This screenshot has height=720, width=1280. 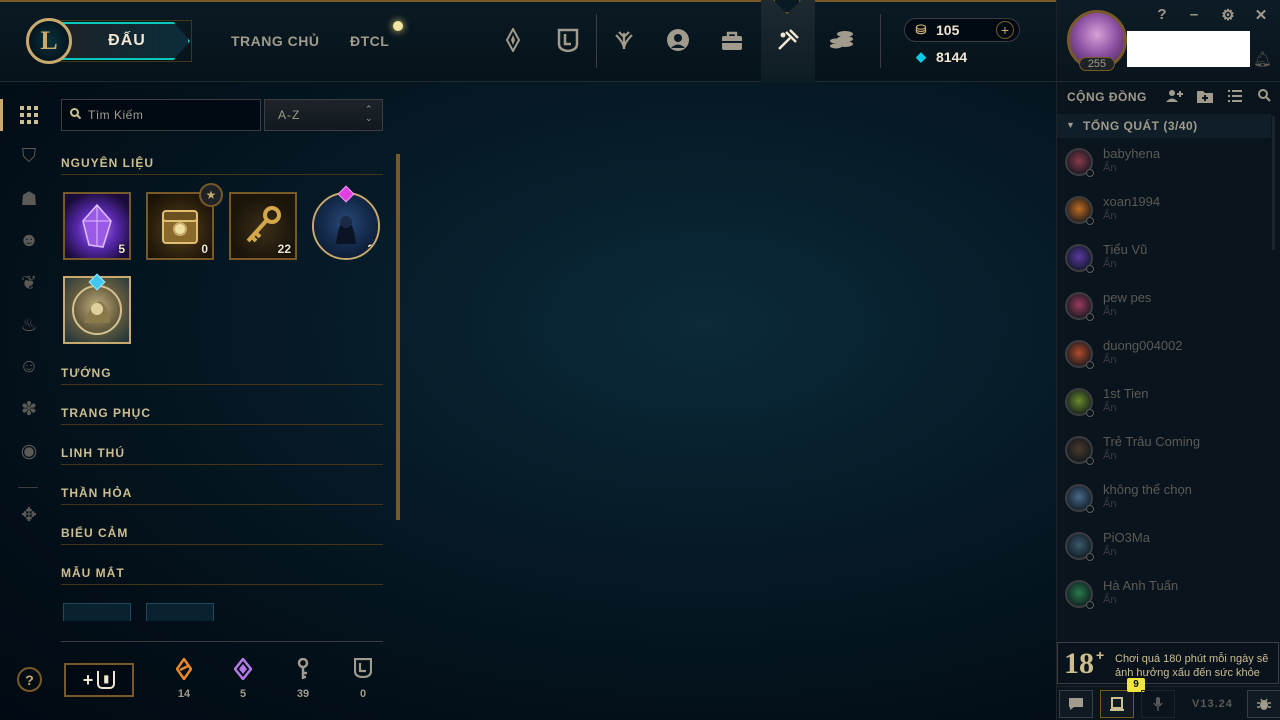 I want to click on rp-amount: 105, so click(x=948, y=30).